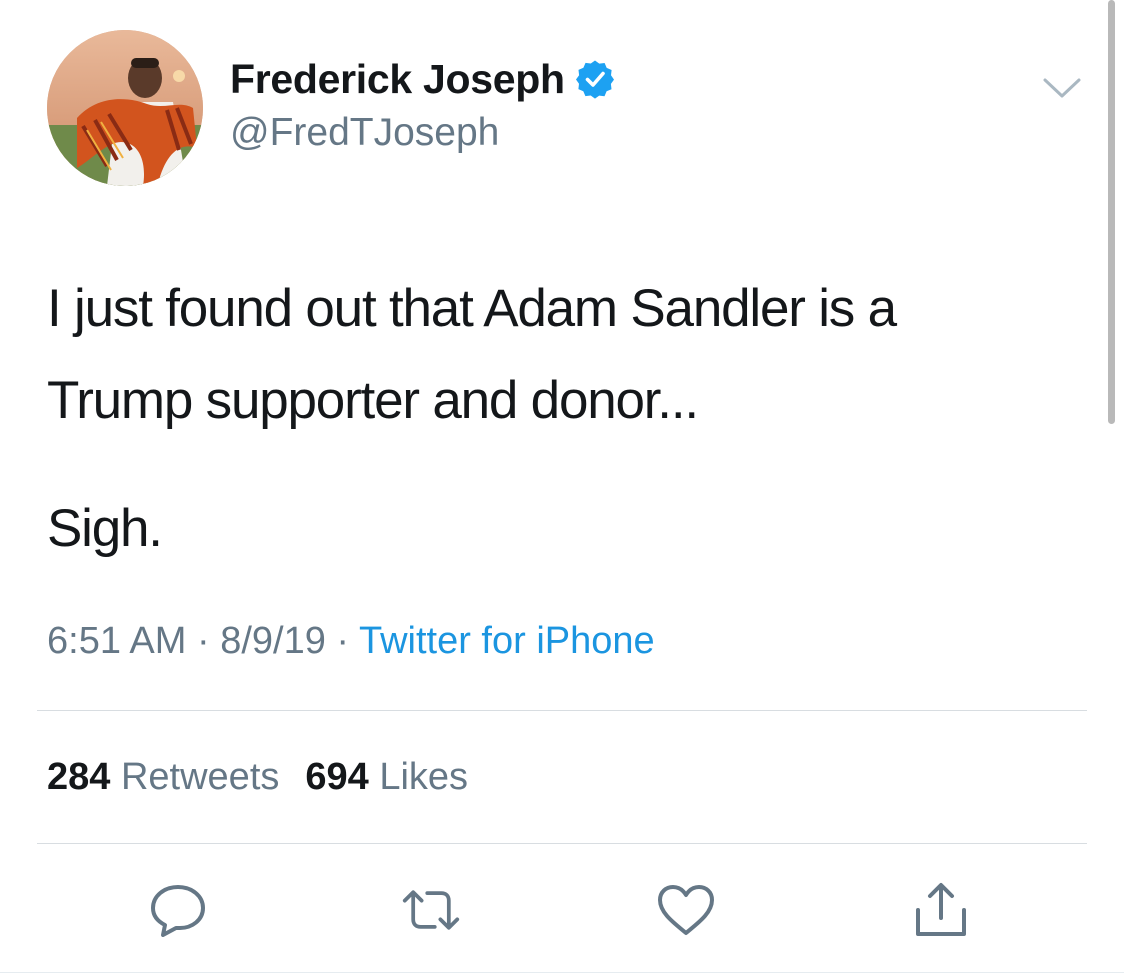 The width and height of the screenshot is (1124, 977). I want to click on display-name: Frederick Joseph, so click(422, 79).